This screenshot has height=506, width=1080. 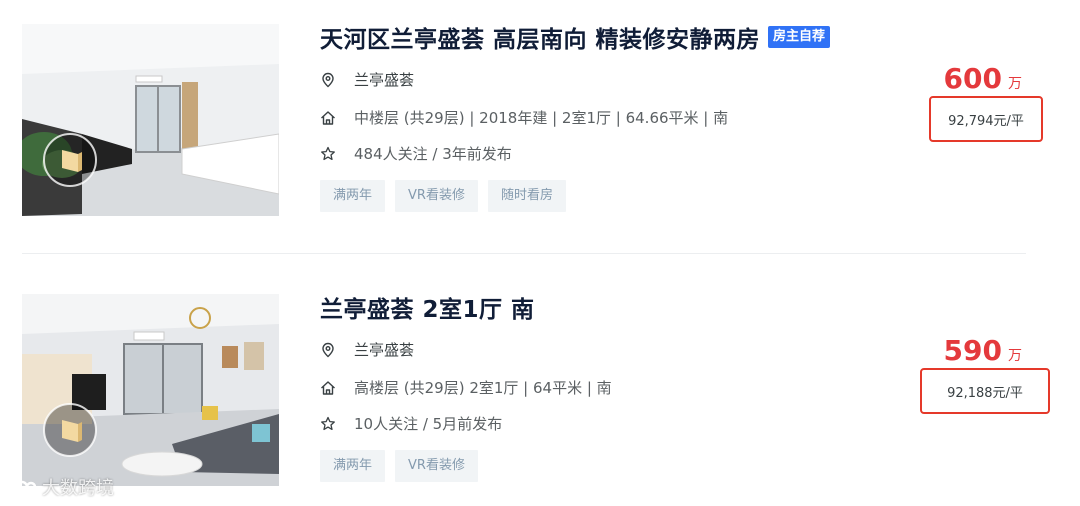 What do you see at coordinates (972, 350) in the screenshot?
I see `total-price-value: 590` at bounding box center [972, 350].